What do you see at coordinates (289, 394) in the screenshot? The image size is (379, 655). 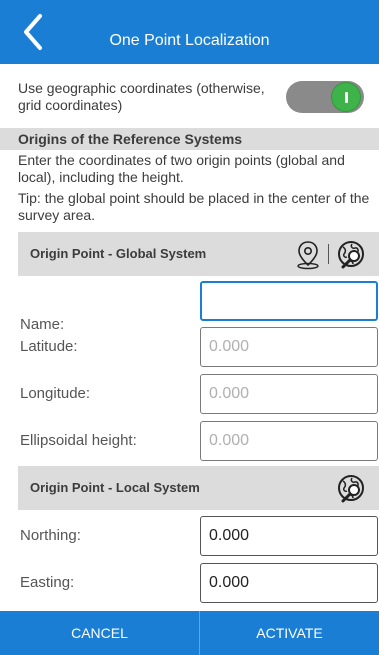 I see `longitude-input: 0.000` at bounding box center [289, 394].